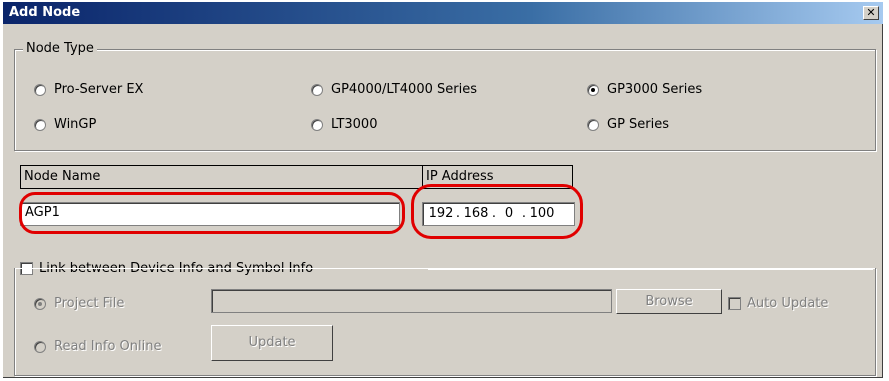 This screenshot has width=889, height=381. Describe the element at coordinates (45, 12) in the screenshot. I see `dialog-title: Add Node` at that location.